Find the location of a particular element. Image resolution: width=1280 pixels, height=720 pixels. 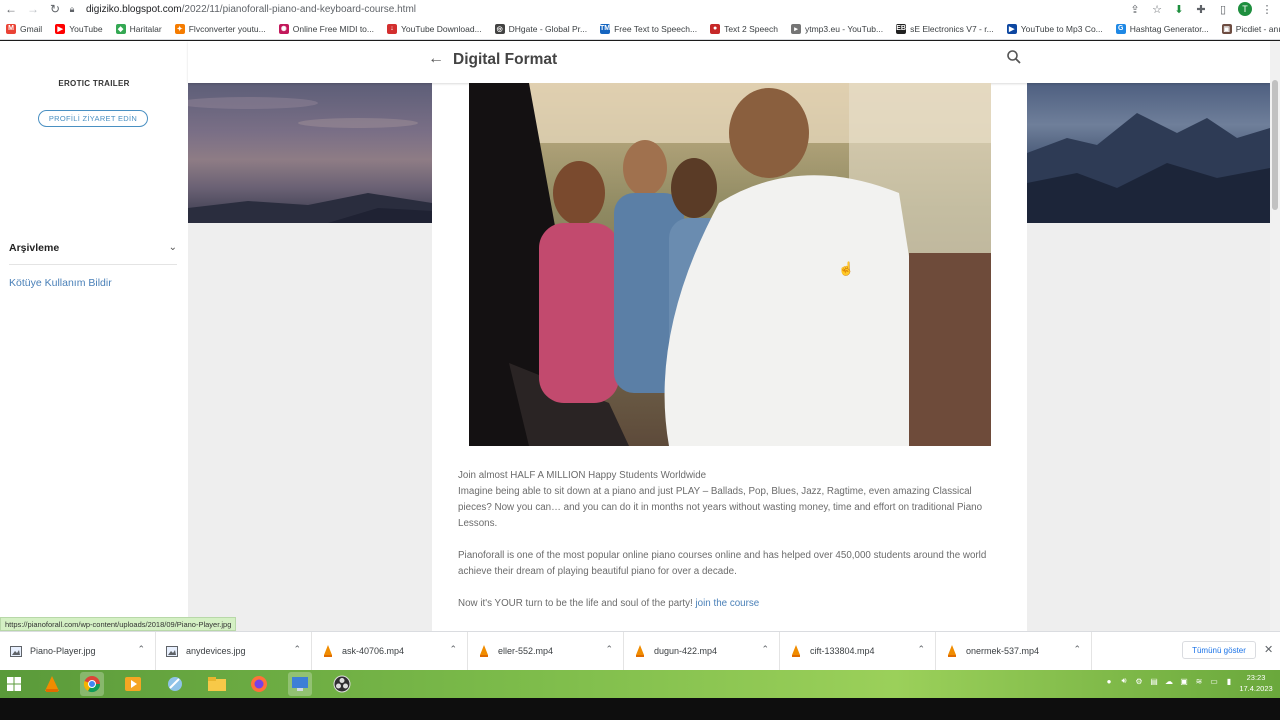

control-panel-taskbar-icon is located at coordinates (300, 684).